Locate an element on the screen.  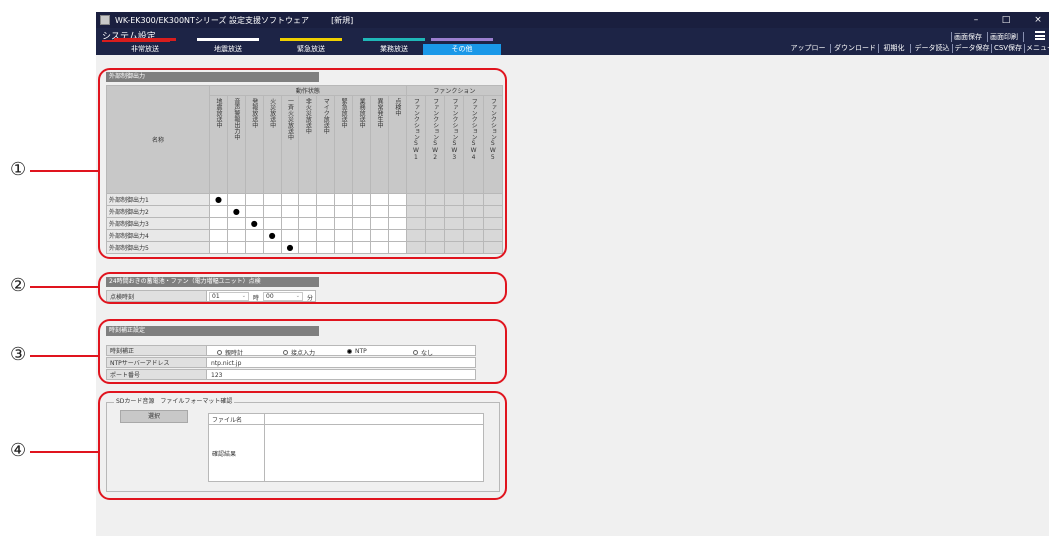
initialize-button: 初期化 is located at coordinates (894, 48).